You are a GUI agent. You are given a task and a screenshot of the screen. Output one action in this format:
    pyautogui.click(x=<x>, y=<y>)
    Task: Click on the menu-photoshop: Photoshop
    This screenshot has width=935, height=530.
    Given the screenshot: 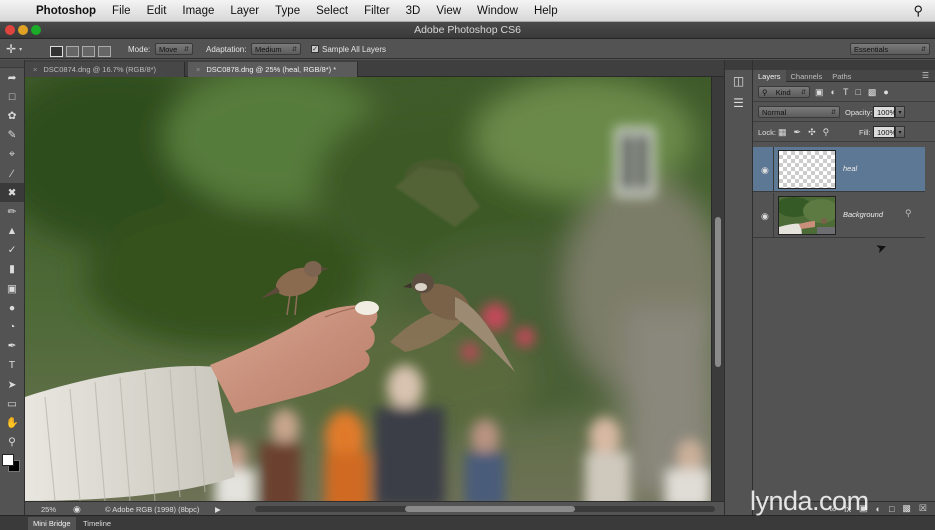 What is the action you would take?
    pyautogui.click(x=66, y=11)
    